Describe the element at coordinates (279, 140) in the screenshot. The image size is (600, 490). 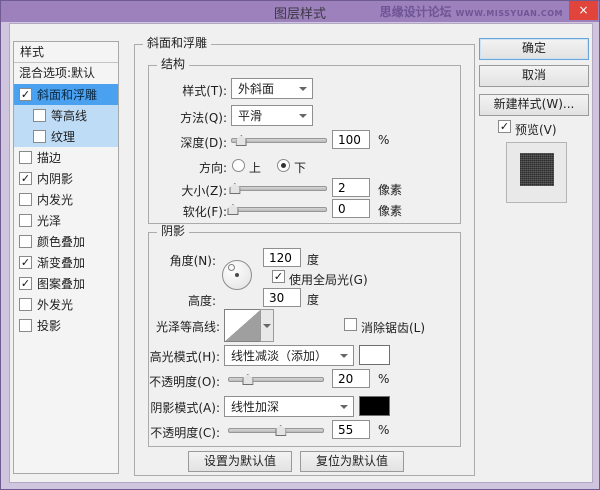
I see `depth-slider` at that location.